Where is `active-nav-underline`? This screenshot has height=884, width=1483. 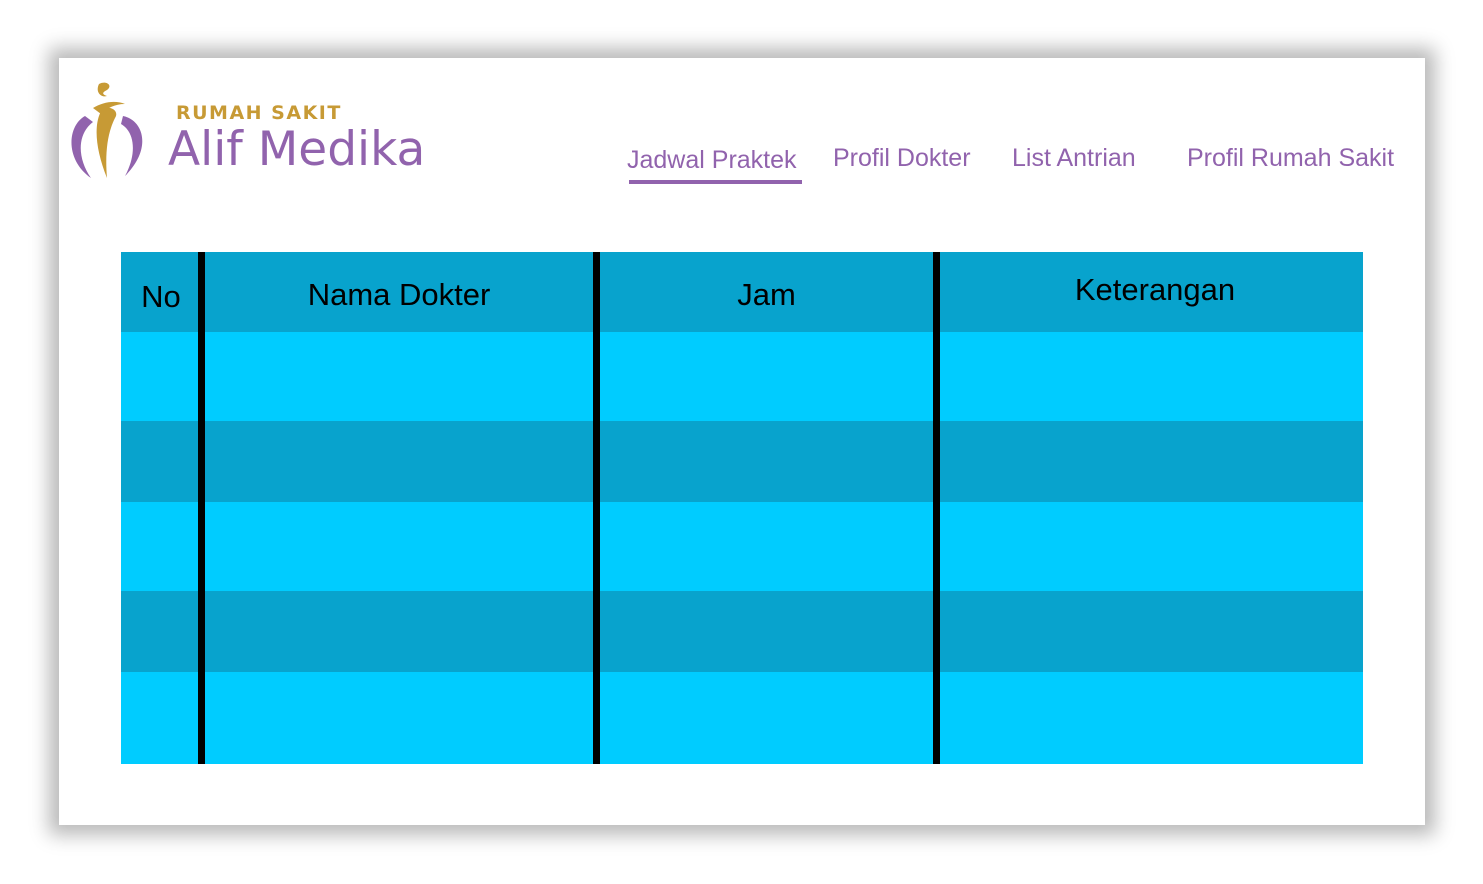 active-nav-underline is located at coordinates (715, 182).